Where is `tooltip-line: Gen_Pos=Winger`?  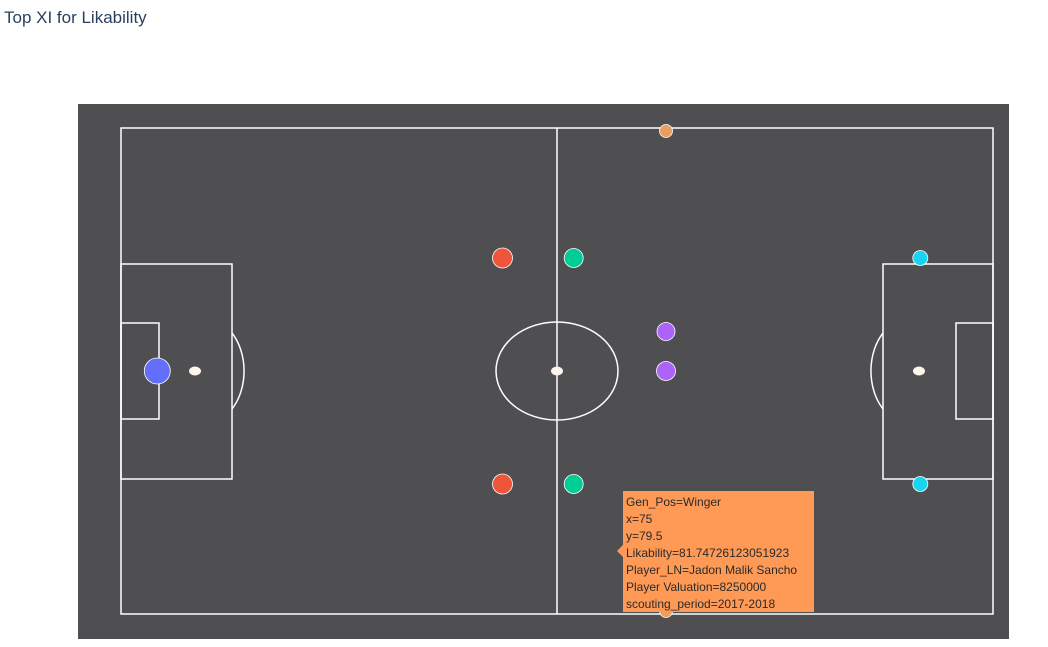 tooltip-line: Gen_Pos=Winger is located at coordinates (673, 502).